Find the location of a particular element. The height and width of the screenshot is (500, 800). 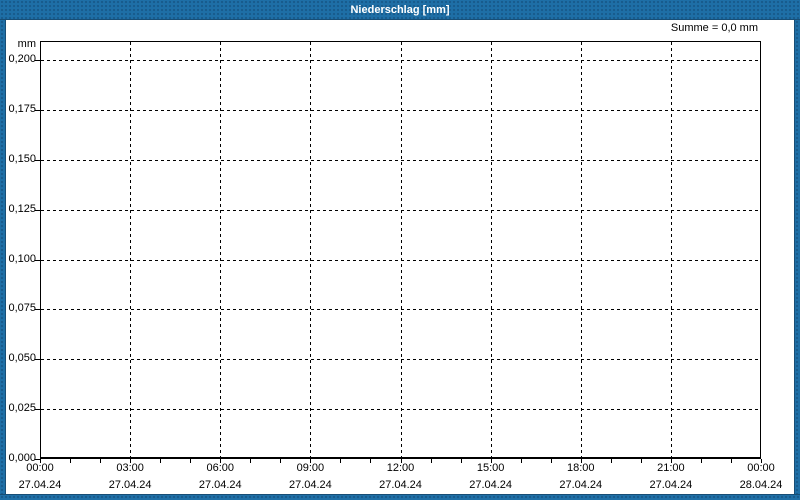

x-tick-time-label: 18:00 is located at coordinates (580, 468).